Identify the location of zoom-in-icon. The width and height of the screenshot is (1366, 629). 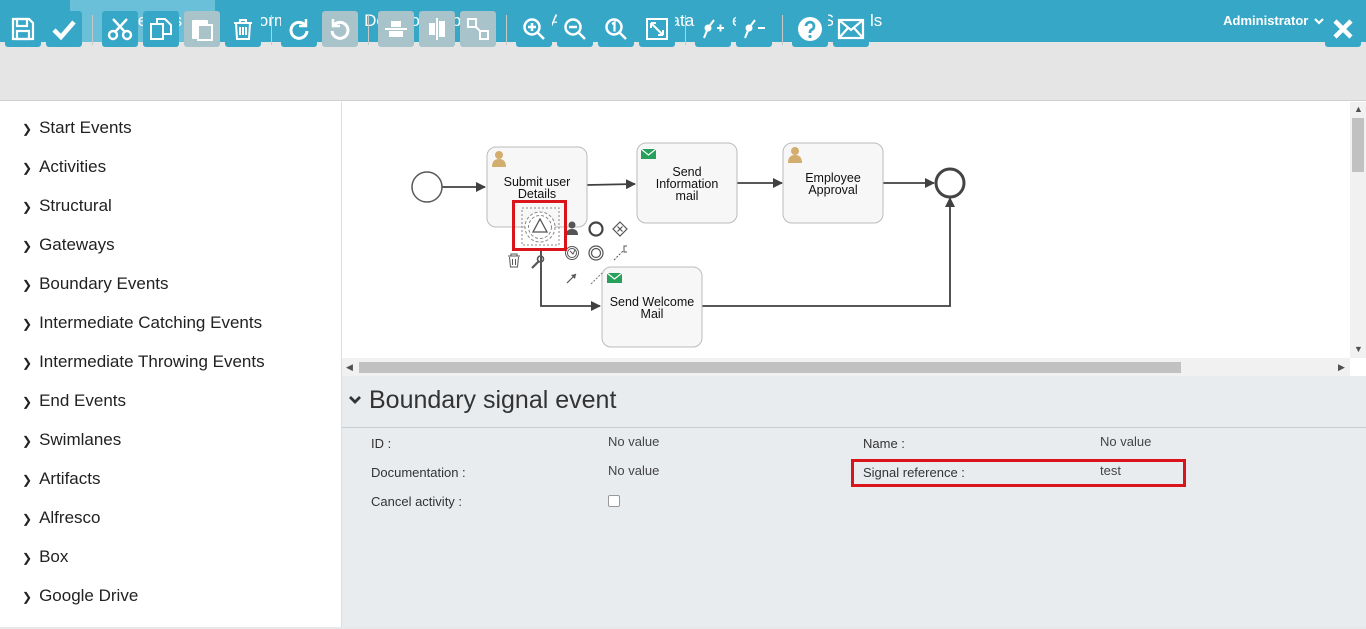
(534, 29).